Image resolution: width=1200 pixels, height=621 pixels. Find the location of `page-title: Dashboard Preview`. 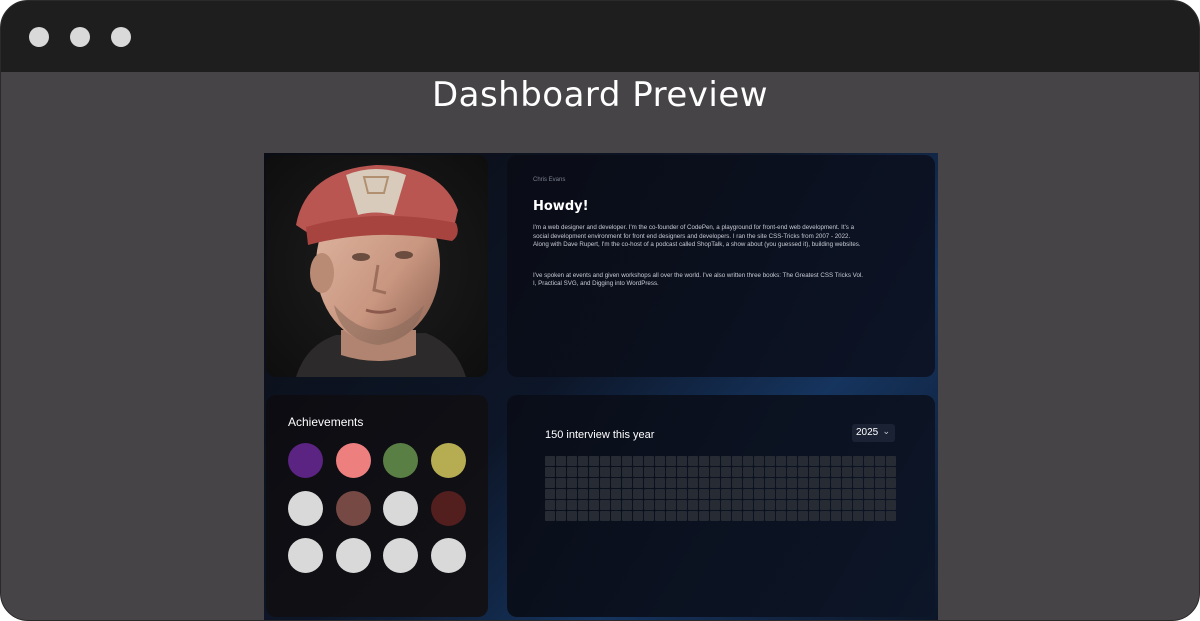

page-title: Dashboard Preview is located at coordinates (600, 95).